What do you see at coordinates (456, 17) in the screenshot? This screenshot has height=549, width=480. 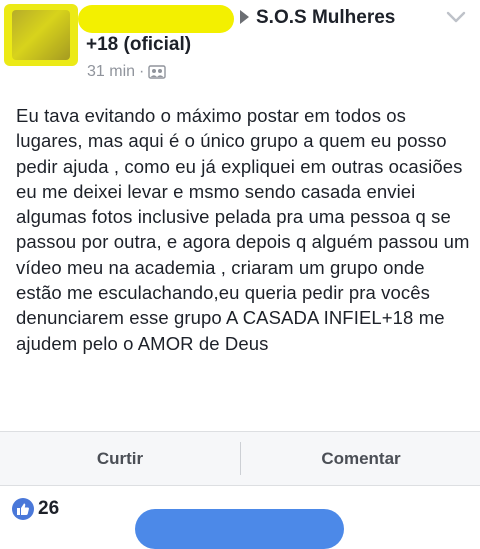 I see `chevron-down-icon` at bounding box center [456, 17].